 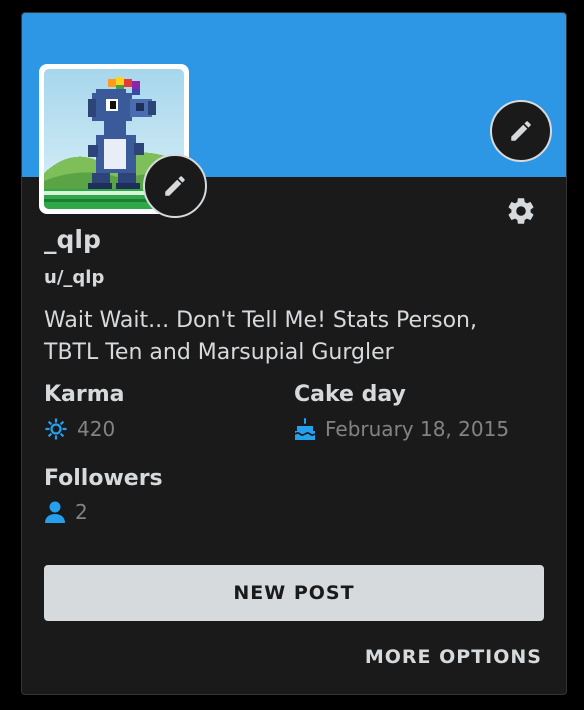 I want to click on followers-stat: 2, so click(x=66, y=512).